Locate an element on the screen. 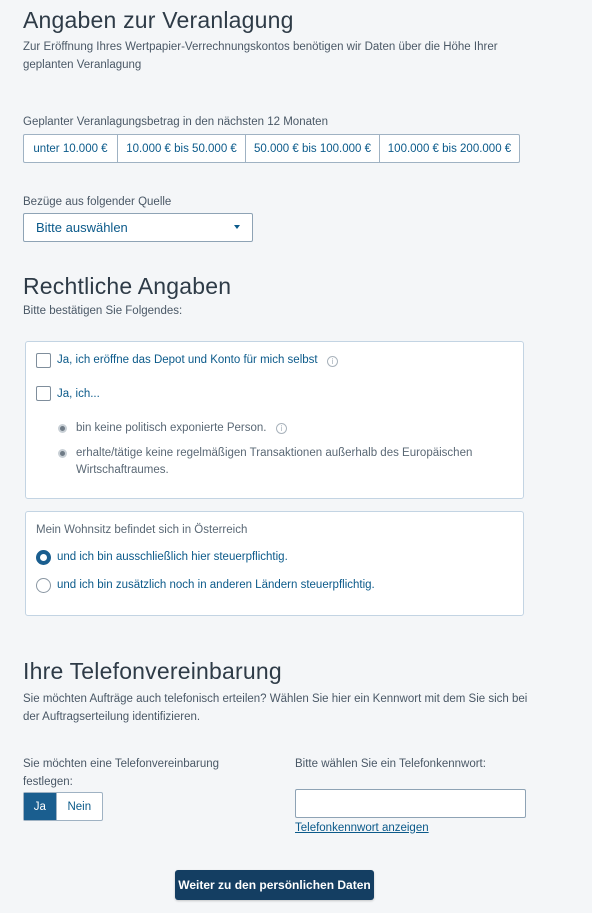  amount-option-2: 10.000 € bis 50.000 € is located at coordinates (182, 148).